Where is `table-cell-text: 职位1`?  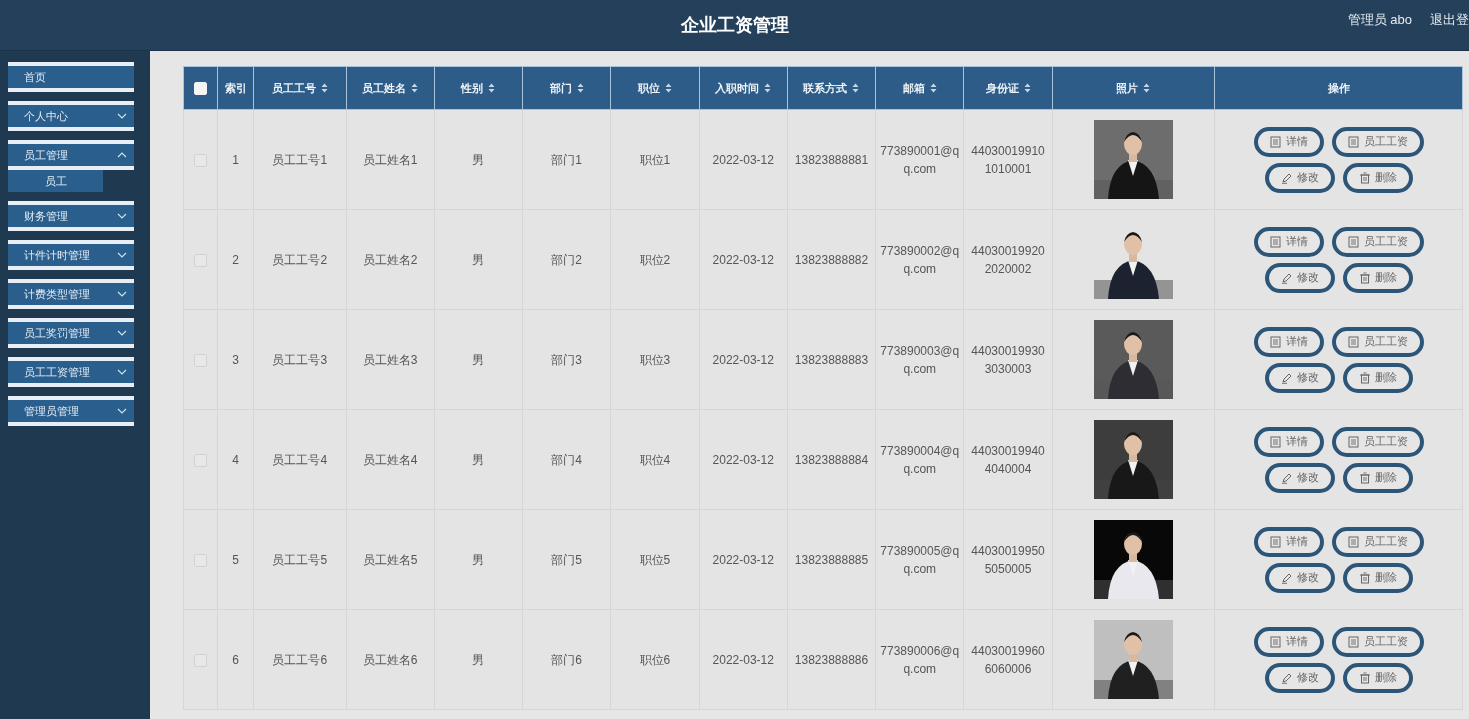 table-cell-text: 职位1 is located at coordinates (655, 160).